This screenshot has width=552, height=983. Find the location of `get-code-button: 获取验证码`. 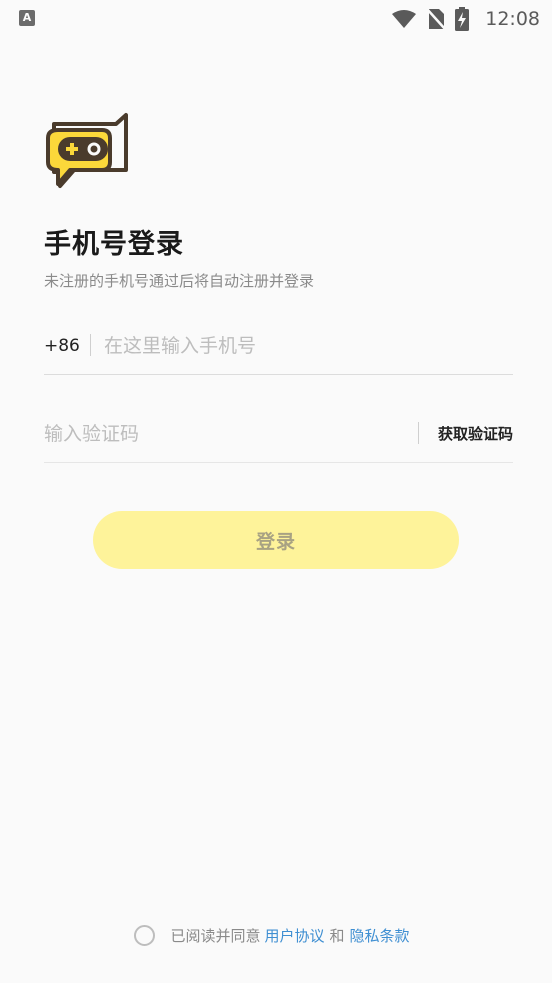

get-code-button: 获取验证码 is located at coordinates (475, 433).